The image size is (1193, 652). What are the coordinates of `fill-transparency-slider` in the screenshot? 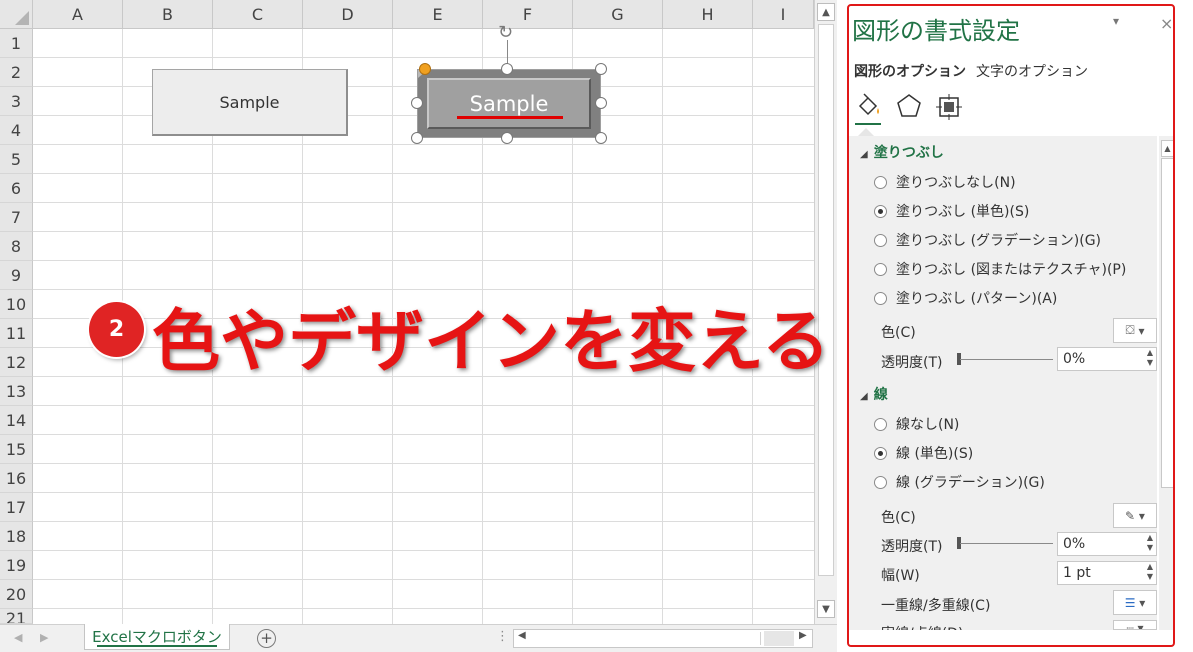 It's located at (1006, 359).